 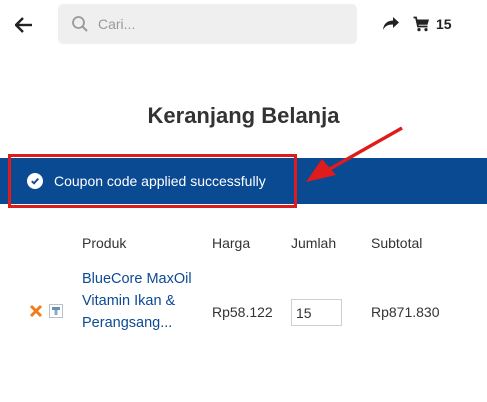 What do you see at coordinates (80, 24) in the screenshot?
I see `search-icon` at bounding box center [80, 24].